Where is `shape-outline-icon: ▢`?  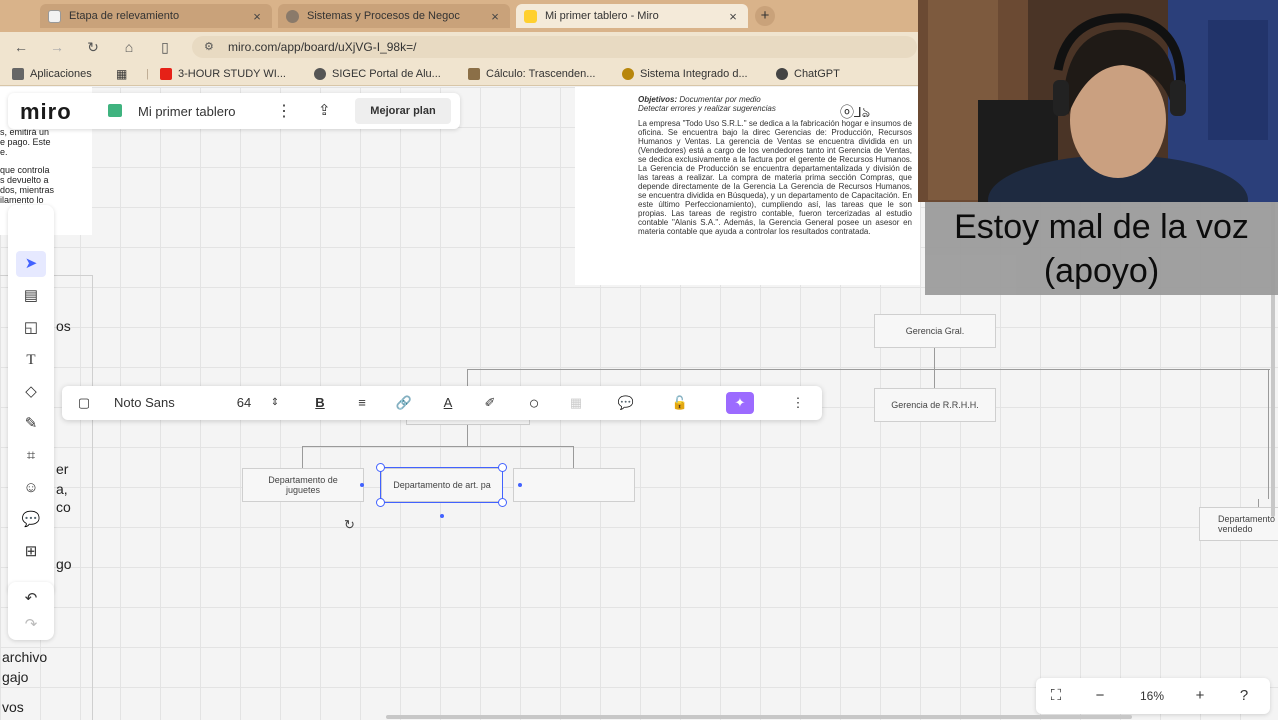
shape-outline-icon: ▢ is located at coordinates (84, 403).